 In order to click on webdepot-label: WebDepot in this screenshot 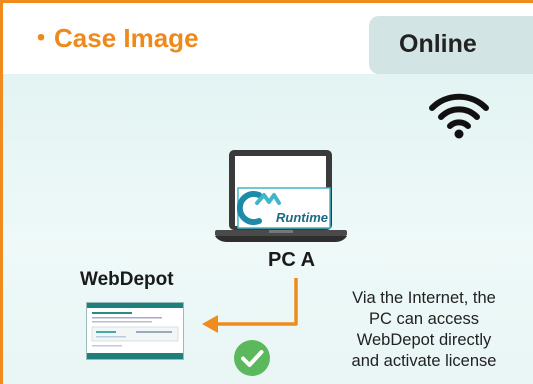, I will do `click(127, 279)`.